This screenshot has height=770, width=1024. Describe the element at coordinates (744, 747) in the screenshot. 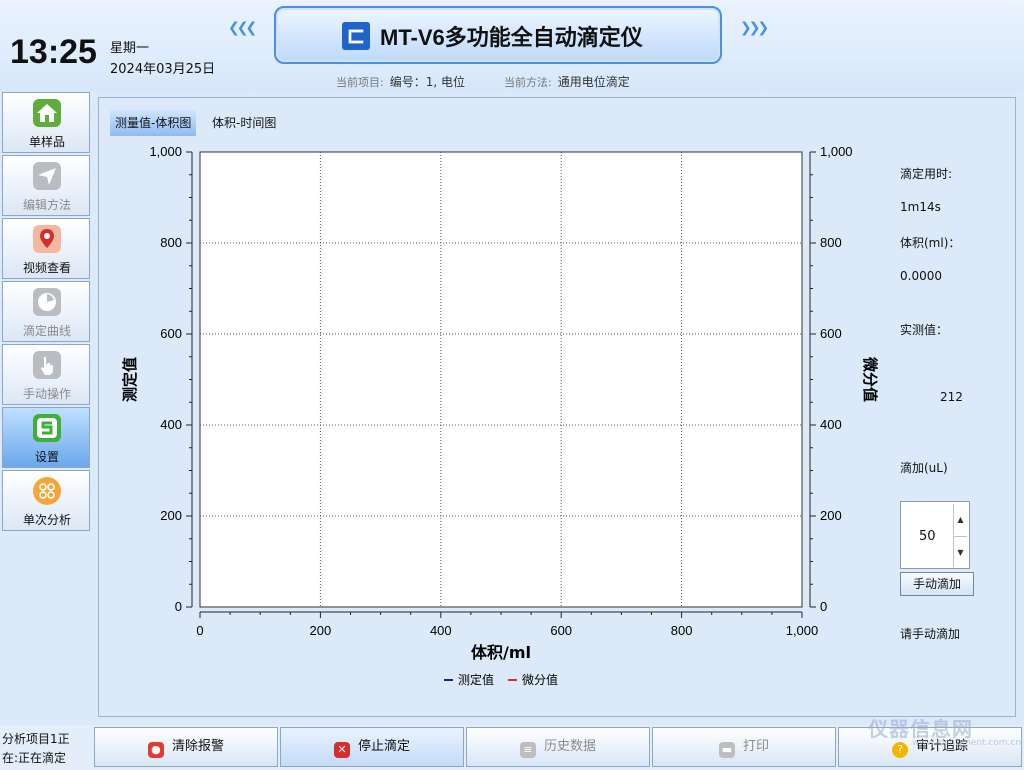

I see `print-button: ▬ 打印` at that location.